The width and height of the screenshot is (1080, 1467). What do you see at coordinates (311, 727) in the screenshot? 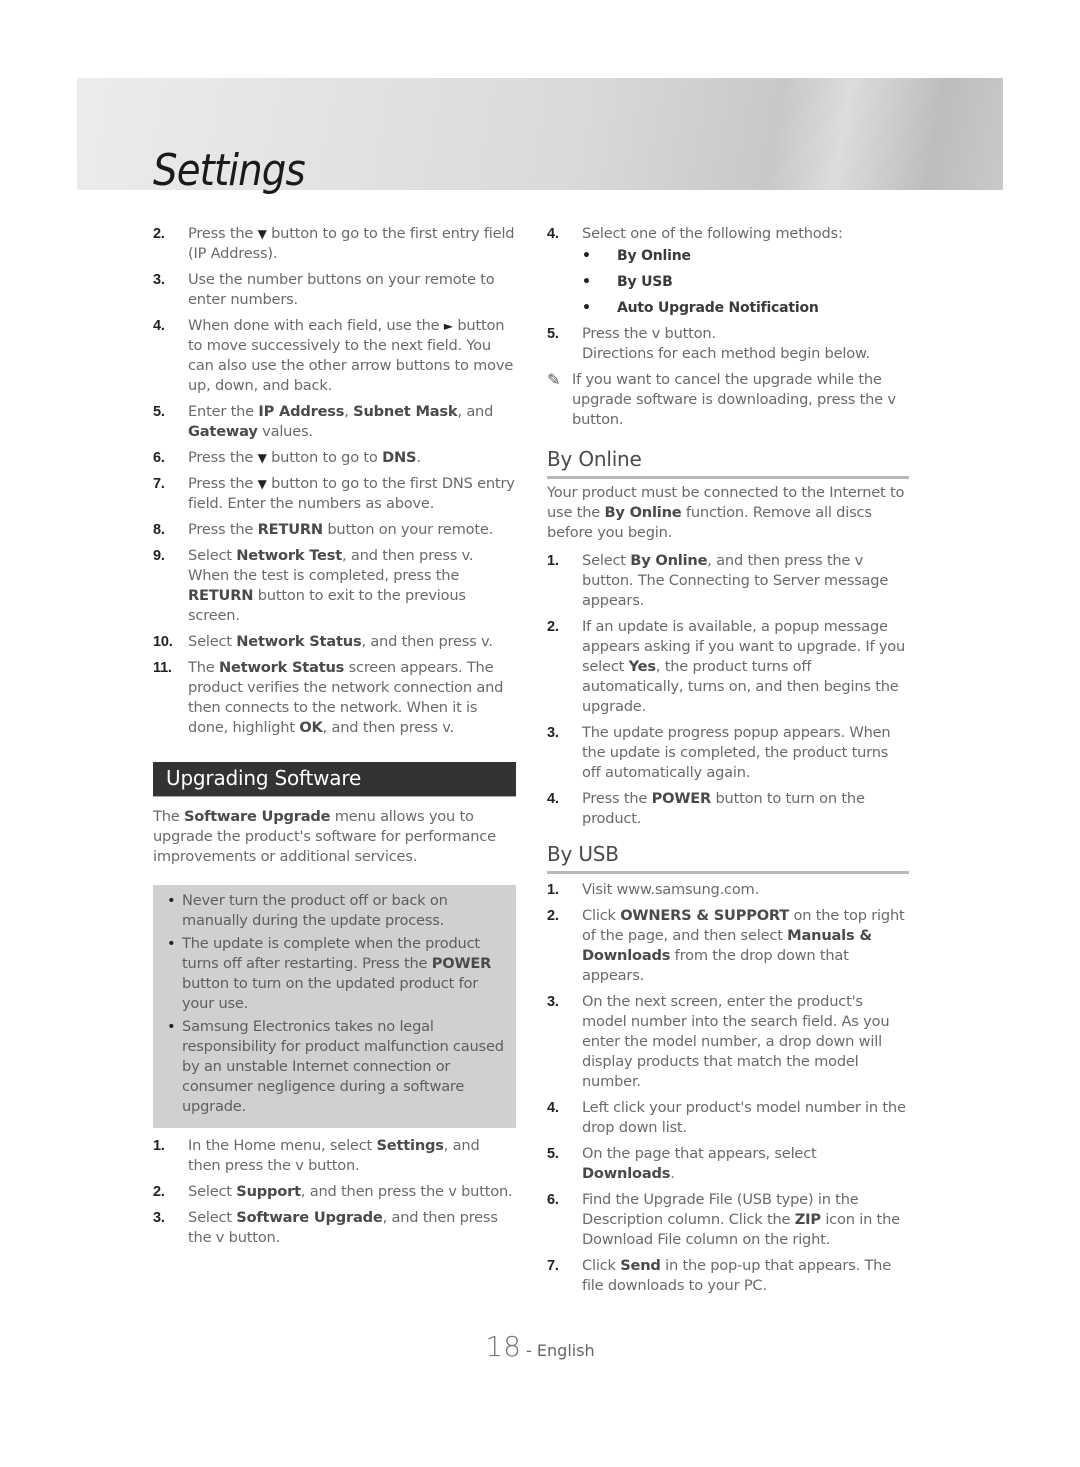
I see `ui-term: OK` at bounding box center [311, 727].